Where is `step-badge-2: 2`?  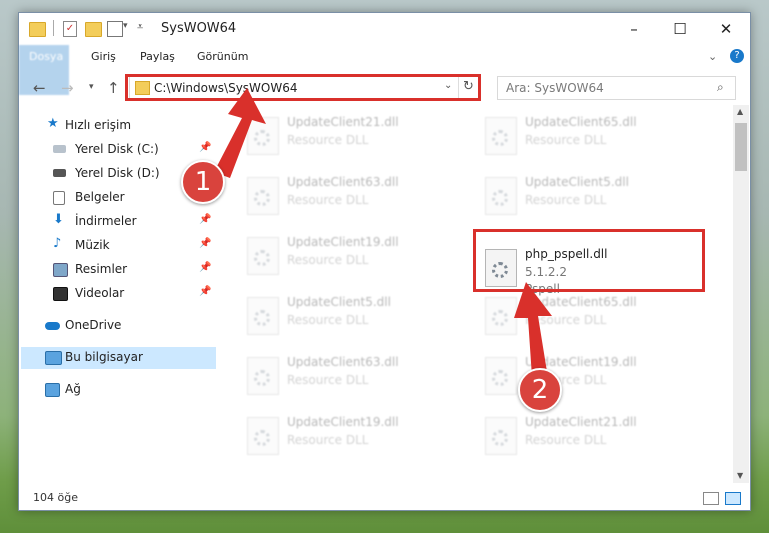
step-badge-2: 2 is located at coordinates (540, 390).